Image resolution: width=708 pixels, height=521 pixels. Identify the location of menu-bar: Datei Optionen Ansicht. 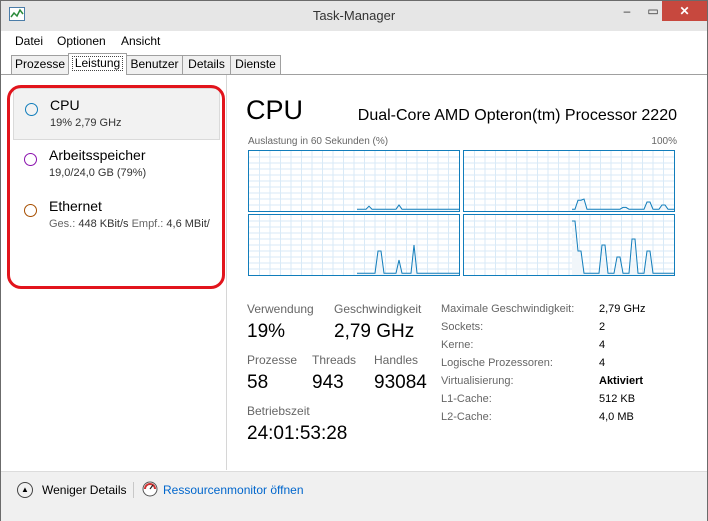
(354, 41).